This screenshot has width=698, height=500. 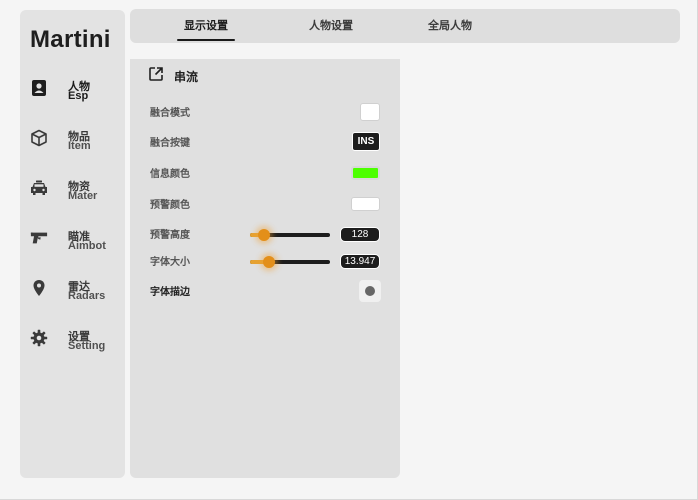 I want to click on sidebar-item-radars: 雷达 Radars, so click(x=72, y=296).